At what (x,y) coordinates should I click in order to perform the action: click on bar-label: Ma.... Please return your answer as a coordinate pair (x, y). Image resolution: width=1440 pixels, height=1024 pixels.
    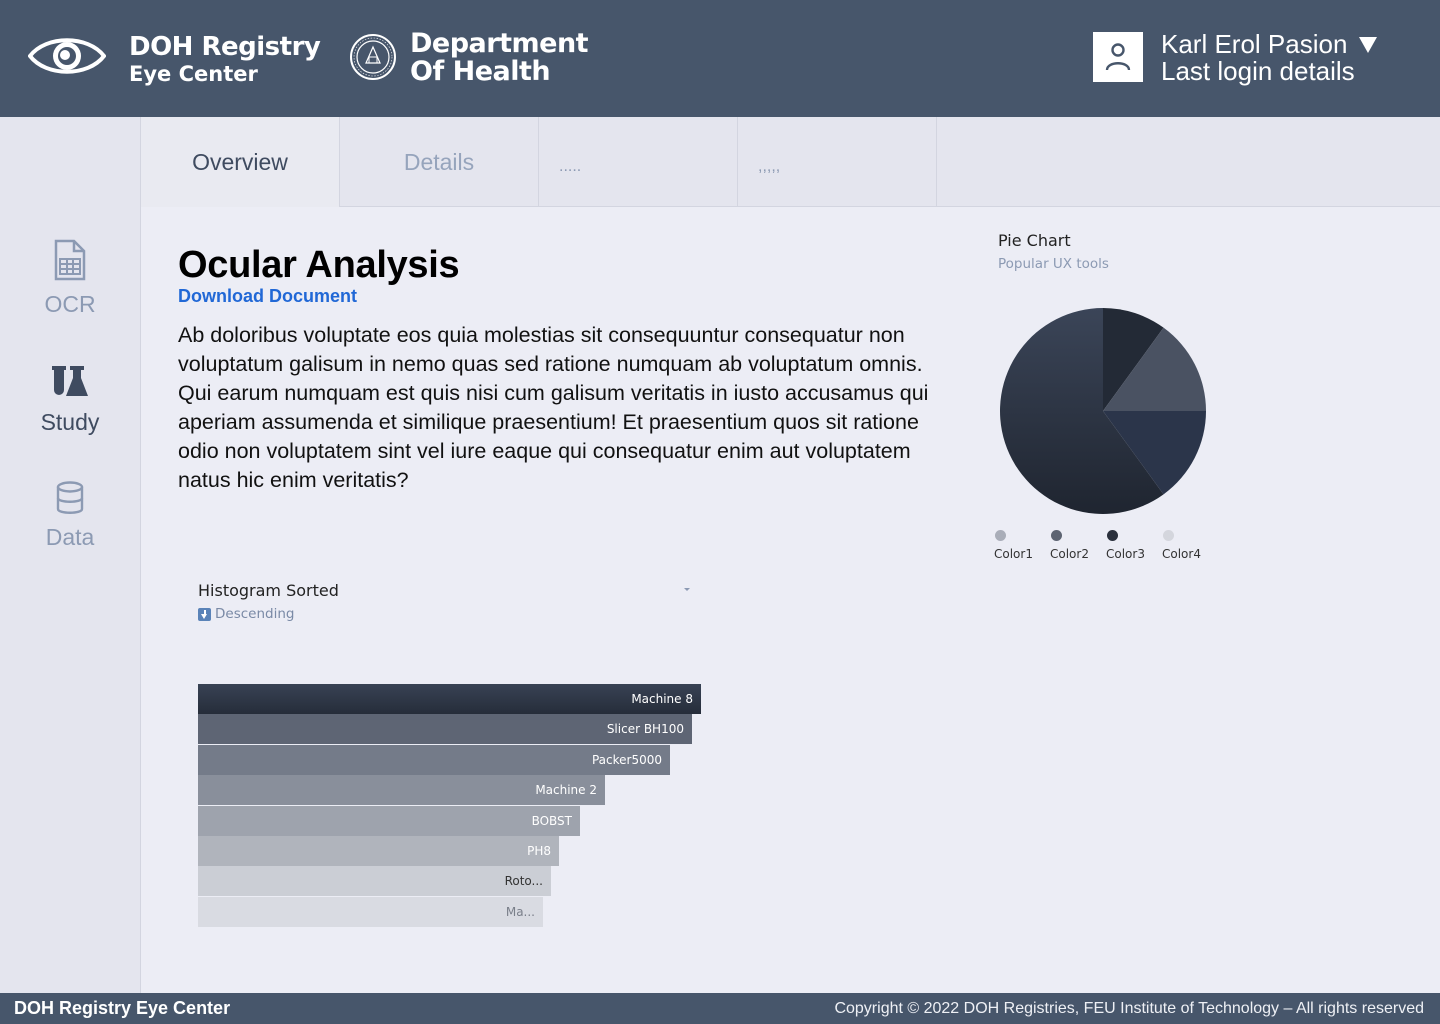
    Looking at the image, I should click on (520, 911).